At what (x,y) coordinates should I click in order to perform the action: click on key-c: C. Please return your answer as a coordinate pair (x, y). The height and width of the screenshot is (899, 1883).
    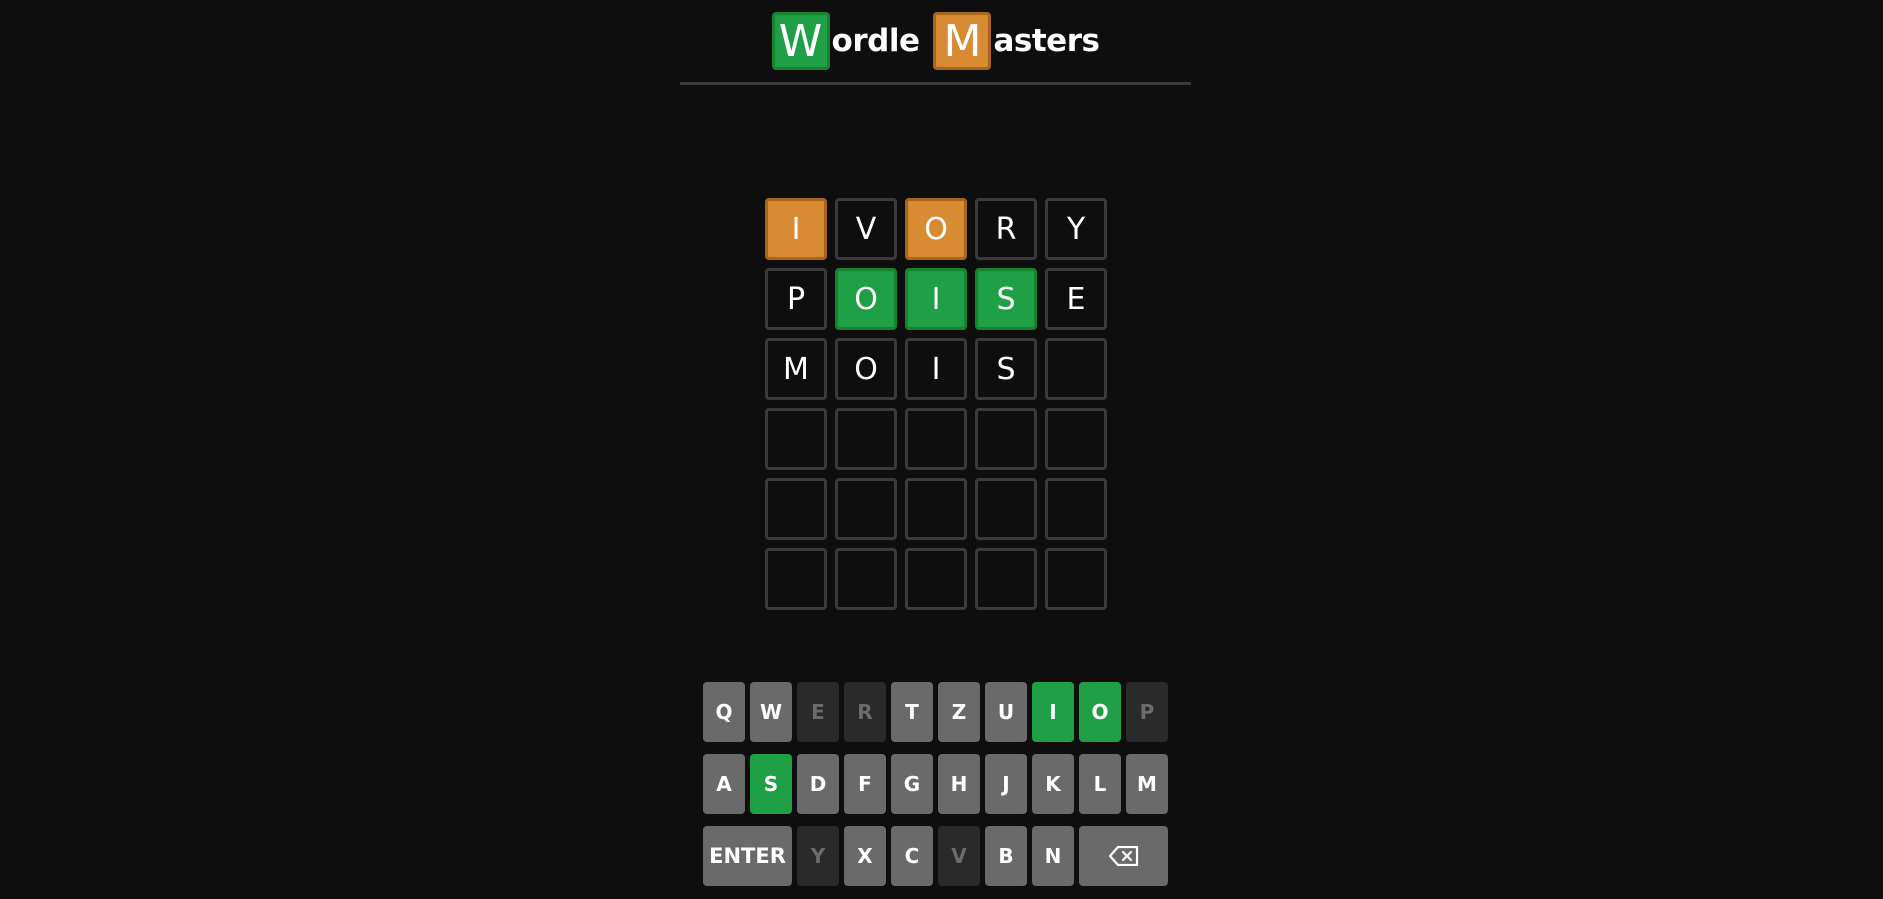
    Looking at the image, I should click on (912, 856).